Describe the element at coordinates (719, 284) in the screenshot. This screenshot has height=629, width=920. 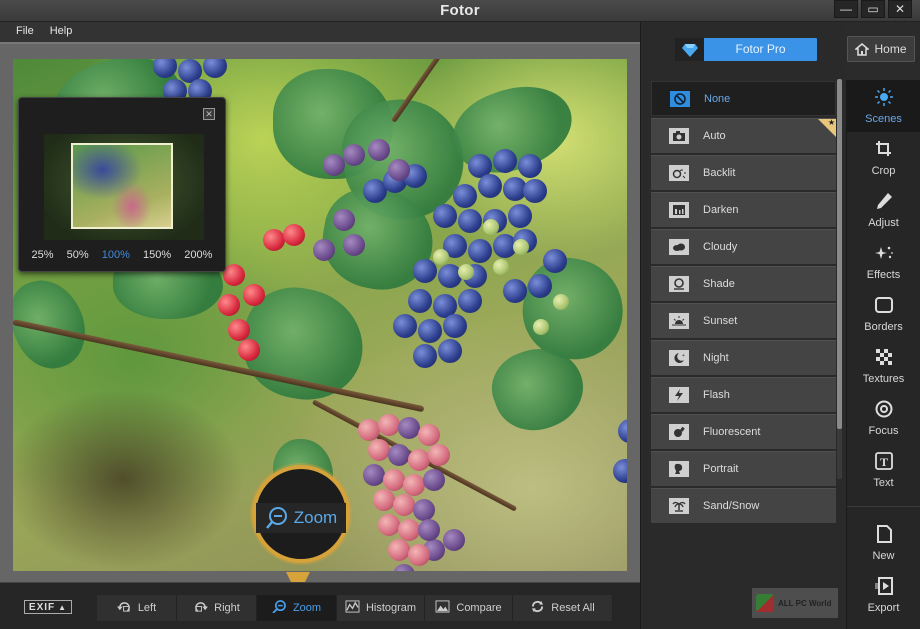
I see `scene-label: Shade` at that location.